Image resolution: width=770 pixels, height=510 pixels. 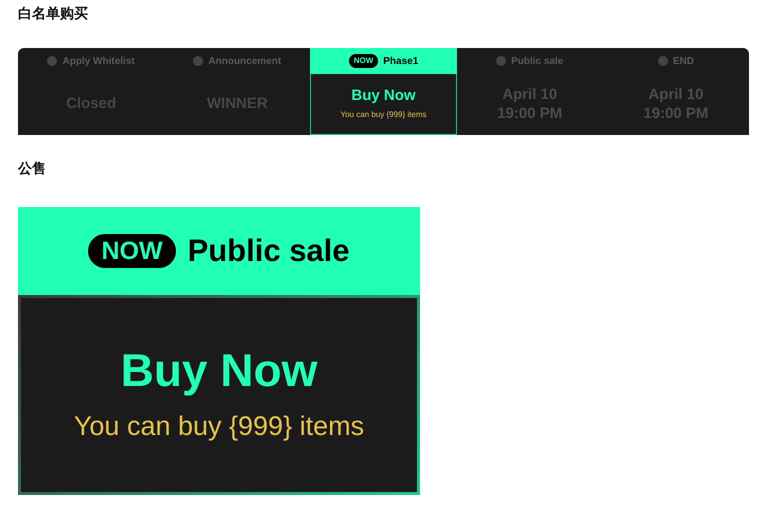 I want to click on stage-label: Public sale, so click(x=537, y=61).